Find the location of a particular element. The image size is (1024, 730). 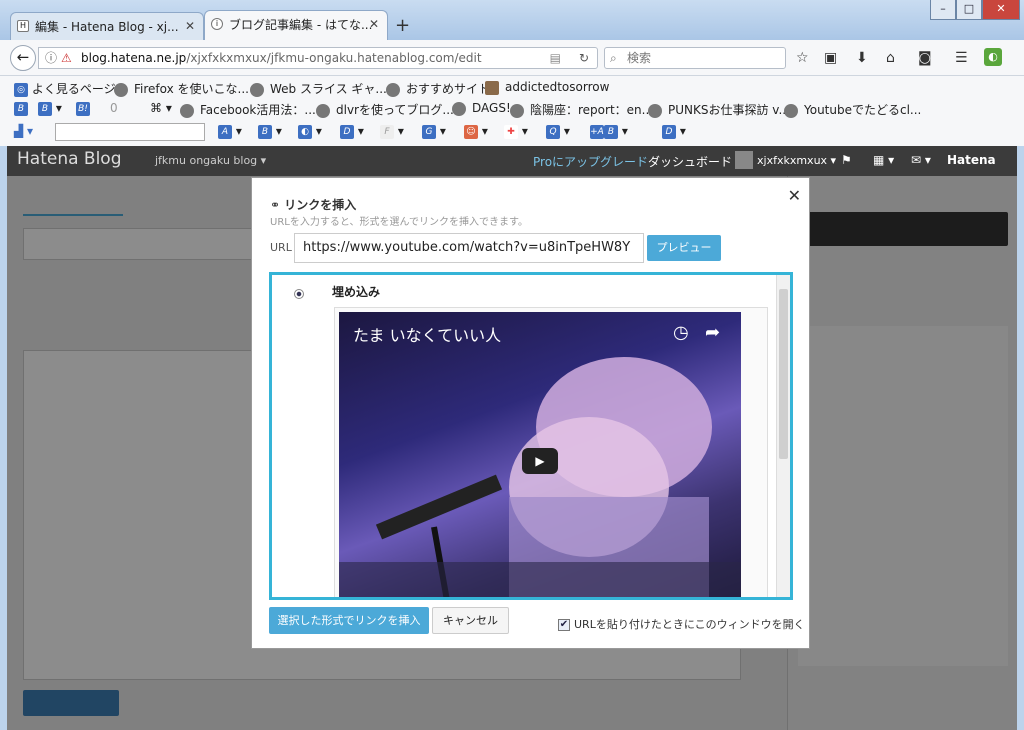

minimize-button: – is located at coordinates (943, 10).